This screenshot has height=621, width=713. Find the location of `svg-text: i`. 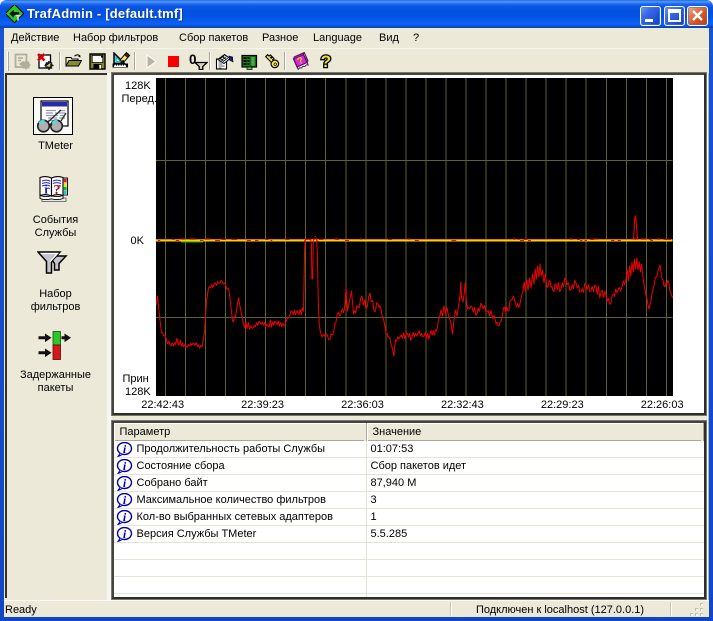

svg-text: i is located at coordinates (46, 189).